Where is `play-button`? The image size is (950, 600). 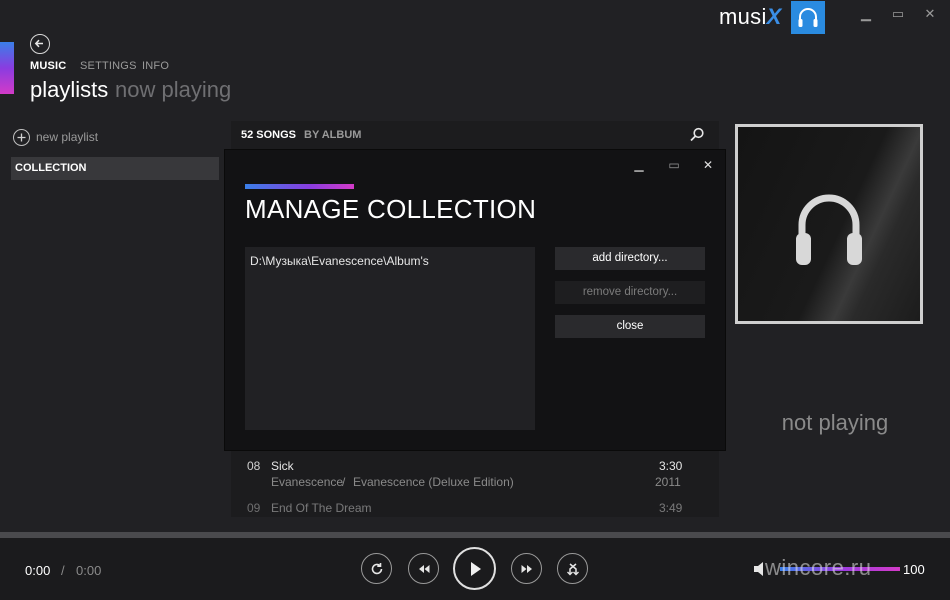
play-button is located at coordinates (474, 568).